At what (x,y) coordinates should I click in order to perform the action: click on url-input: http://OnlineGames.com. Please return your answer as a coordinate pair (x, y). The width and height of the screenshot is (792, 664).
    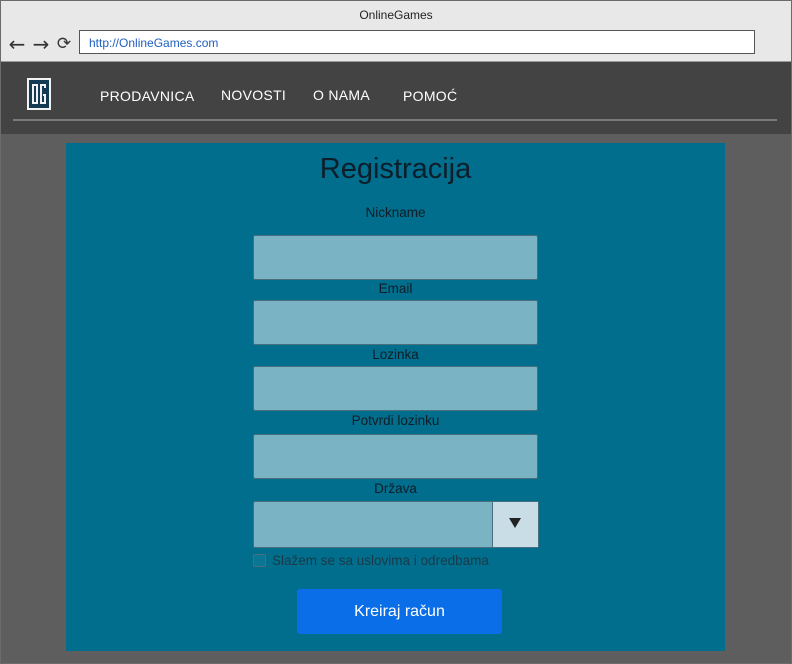
    Looking at the image, I should click on (417, 42).